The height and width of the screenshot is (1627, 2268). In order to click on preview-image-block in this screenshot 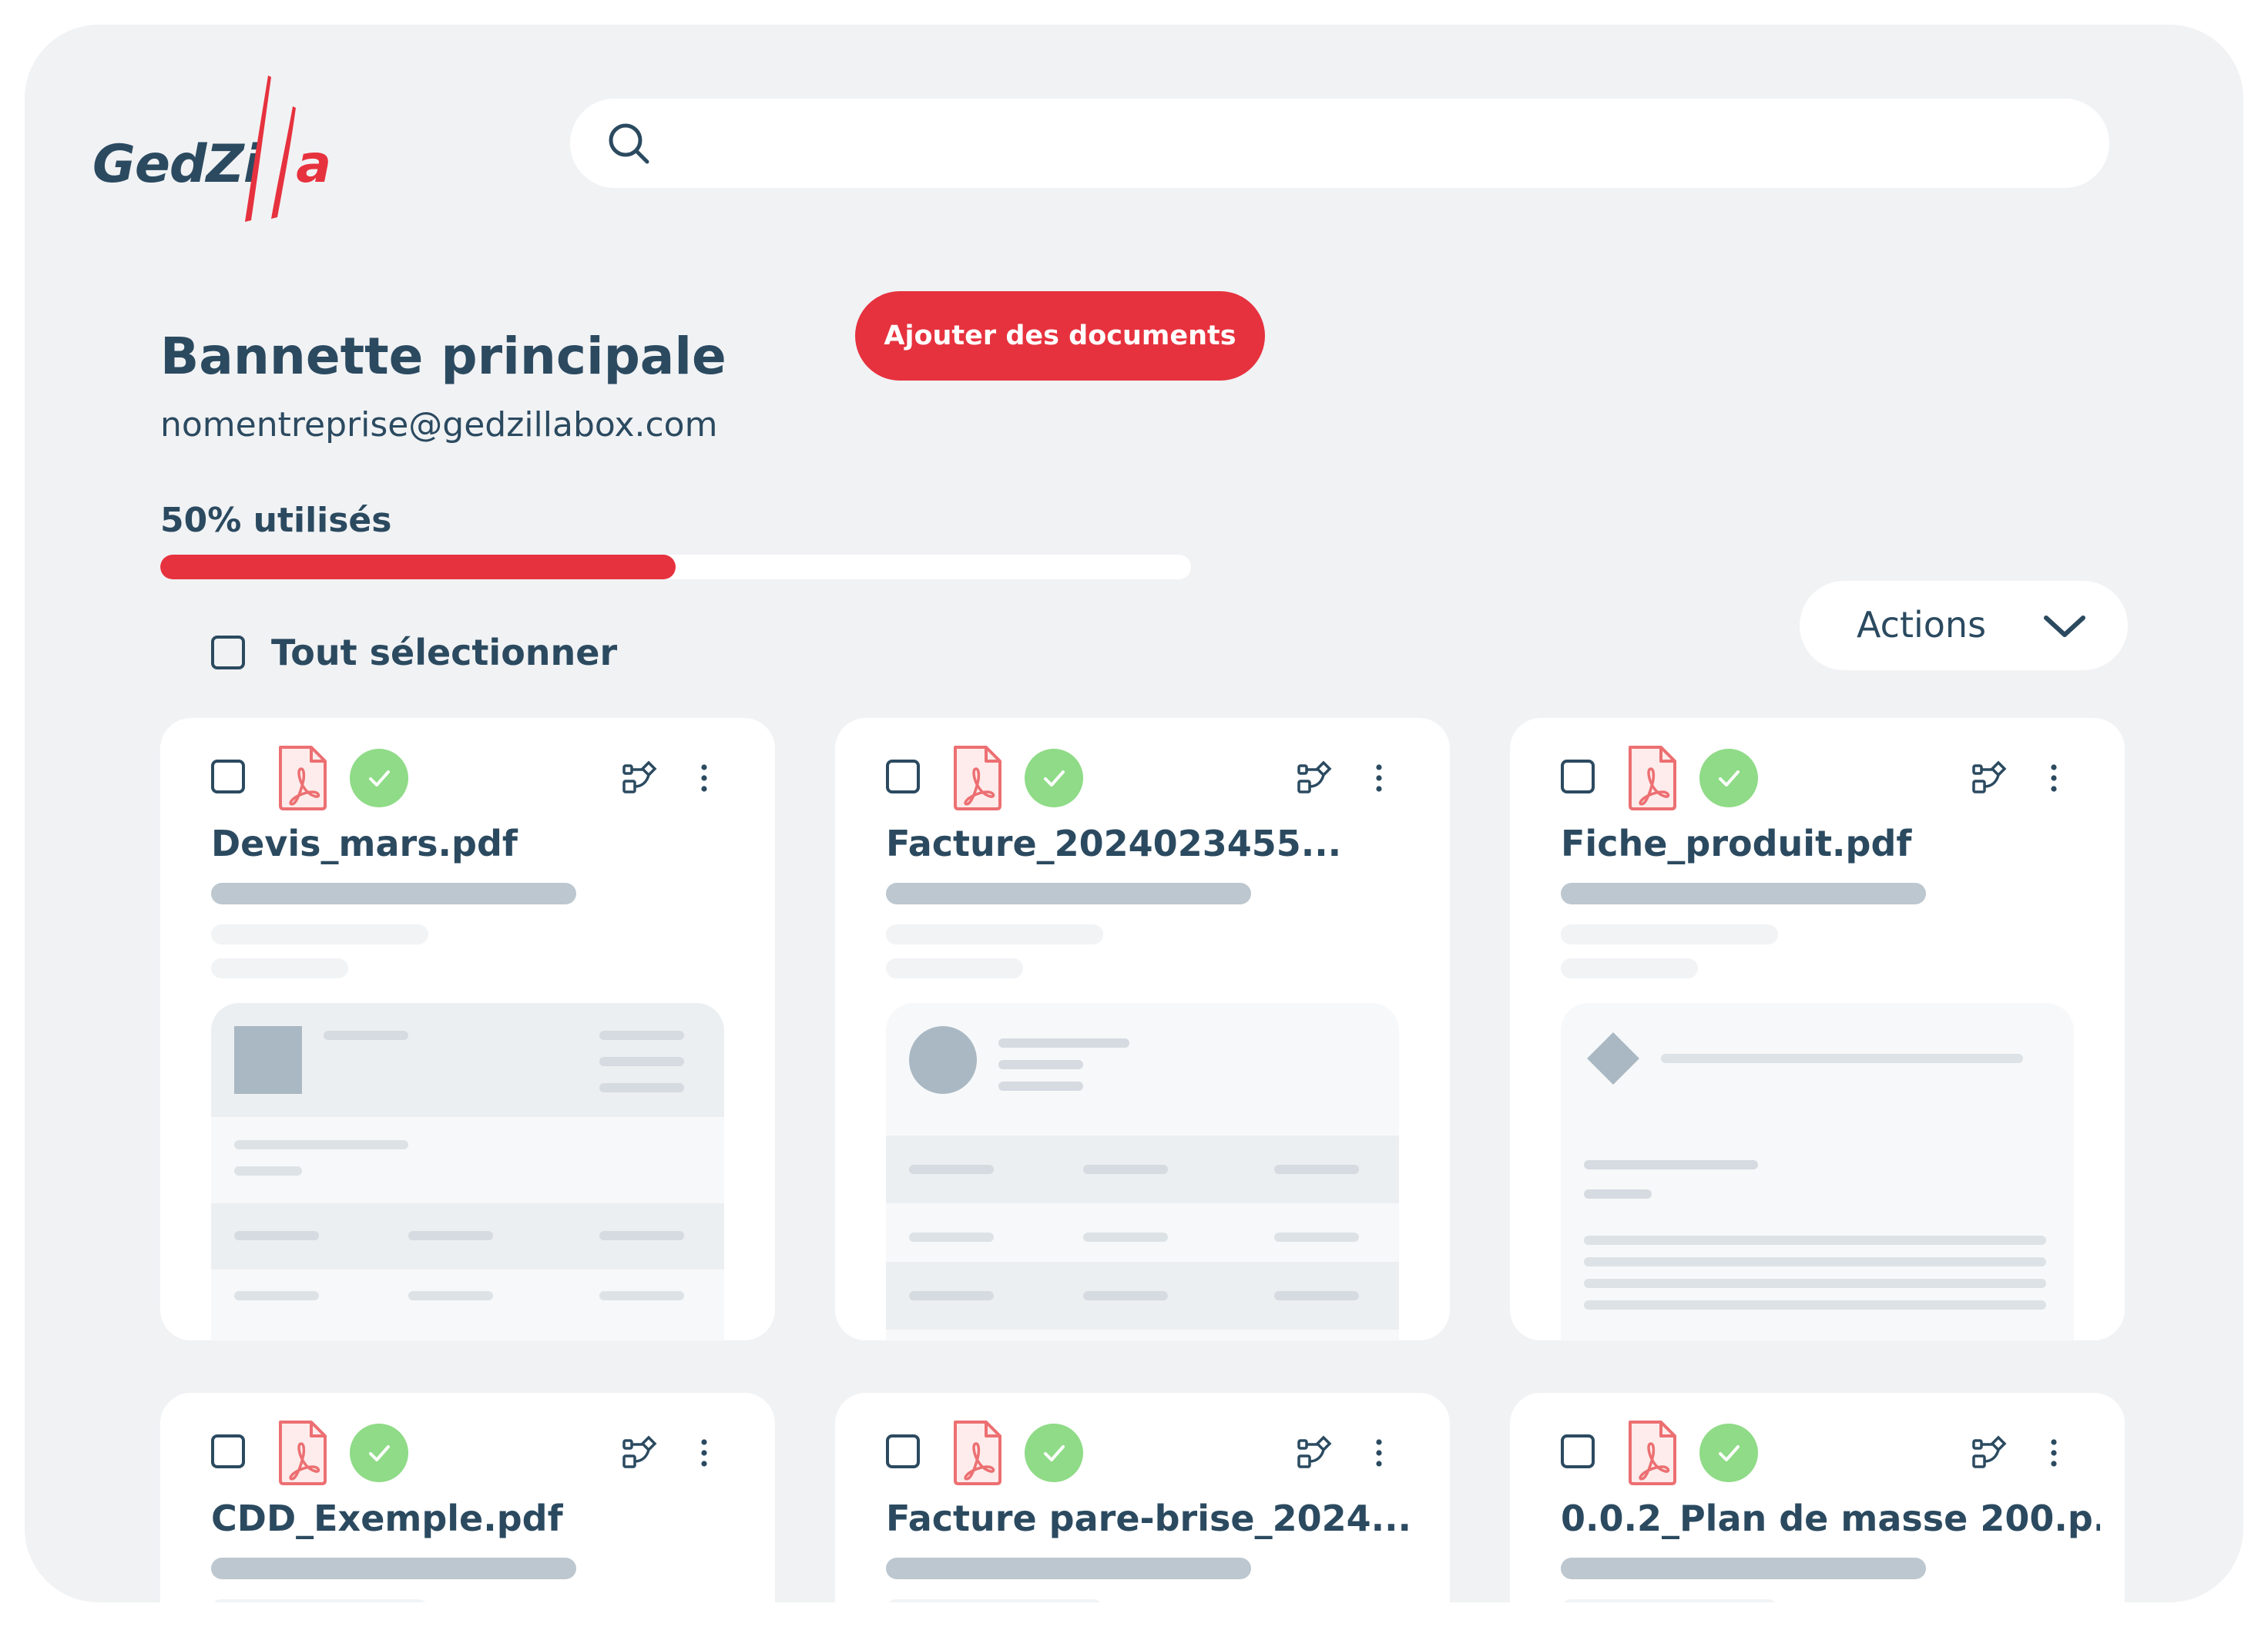, I will do `click(268, 1060)`.